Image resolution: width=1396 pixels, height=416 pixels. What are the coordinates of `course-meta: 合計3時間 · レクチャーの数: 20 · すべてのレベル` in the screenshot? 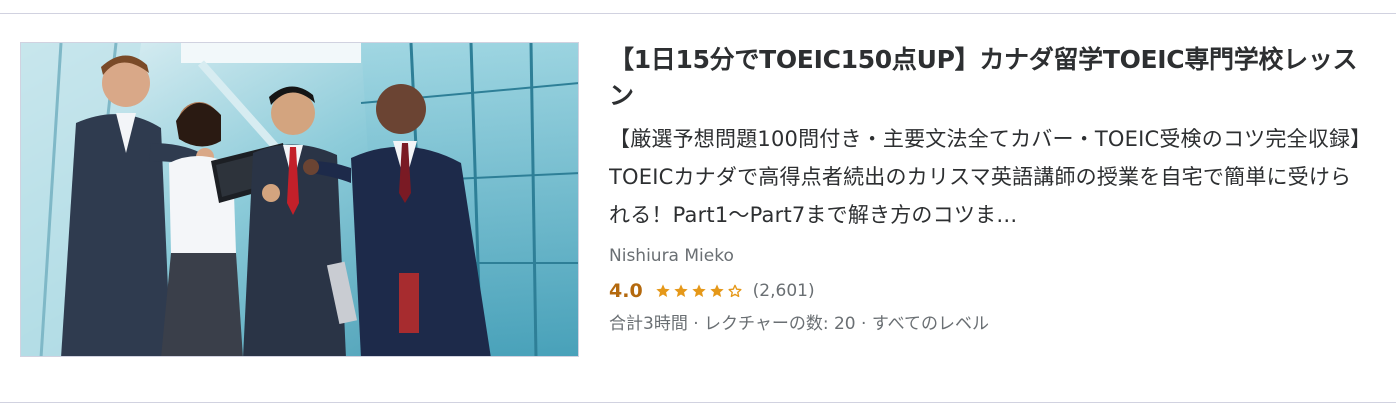 It's located at (799, 324).